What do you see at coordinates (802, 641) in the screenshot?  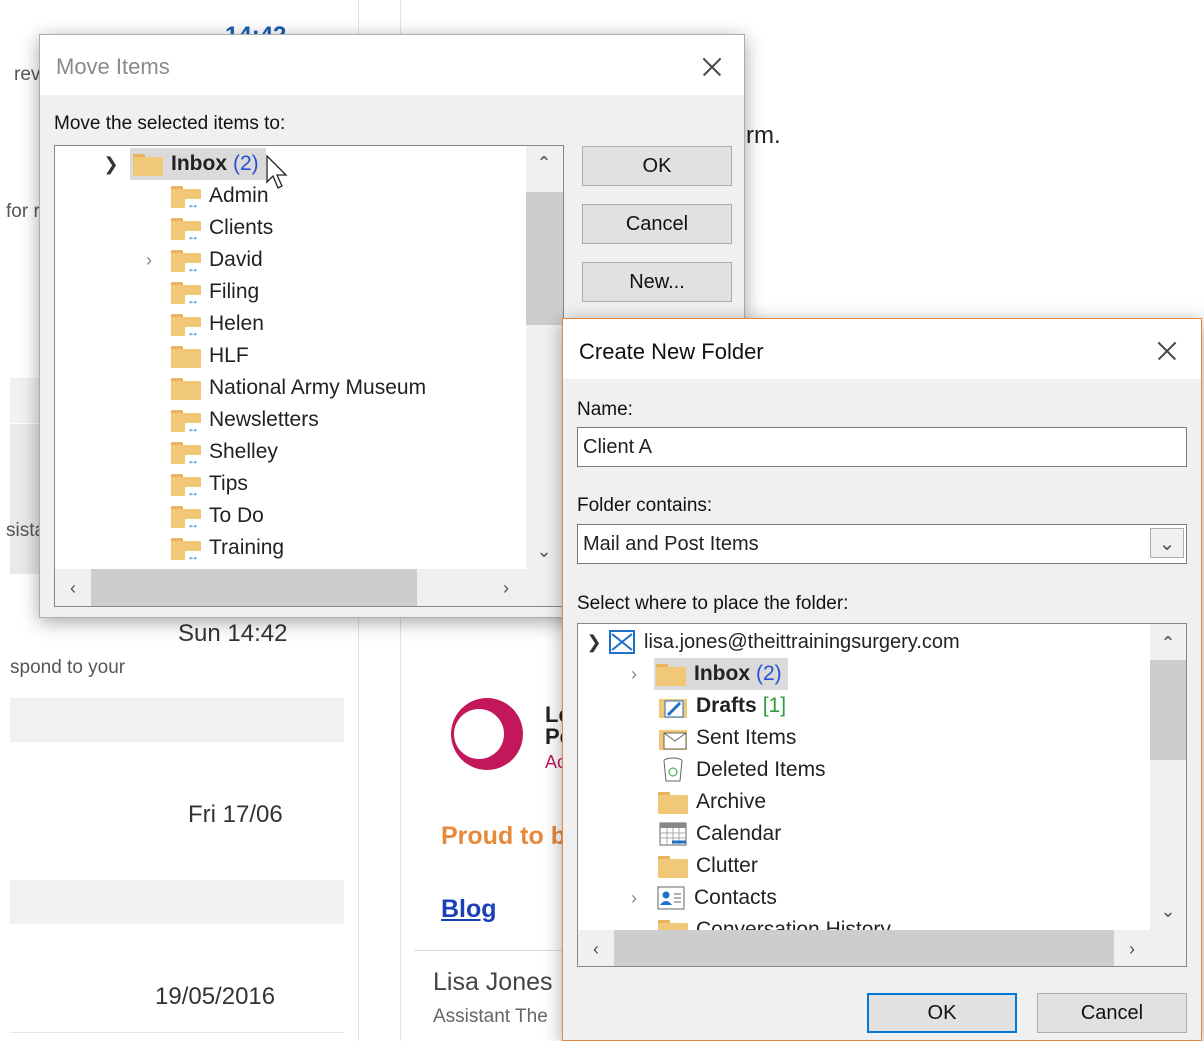 I see `account-label: lisa.jones@theittrainingsurgery.com` at bounding box center [802, 641].